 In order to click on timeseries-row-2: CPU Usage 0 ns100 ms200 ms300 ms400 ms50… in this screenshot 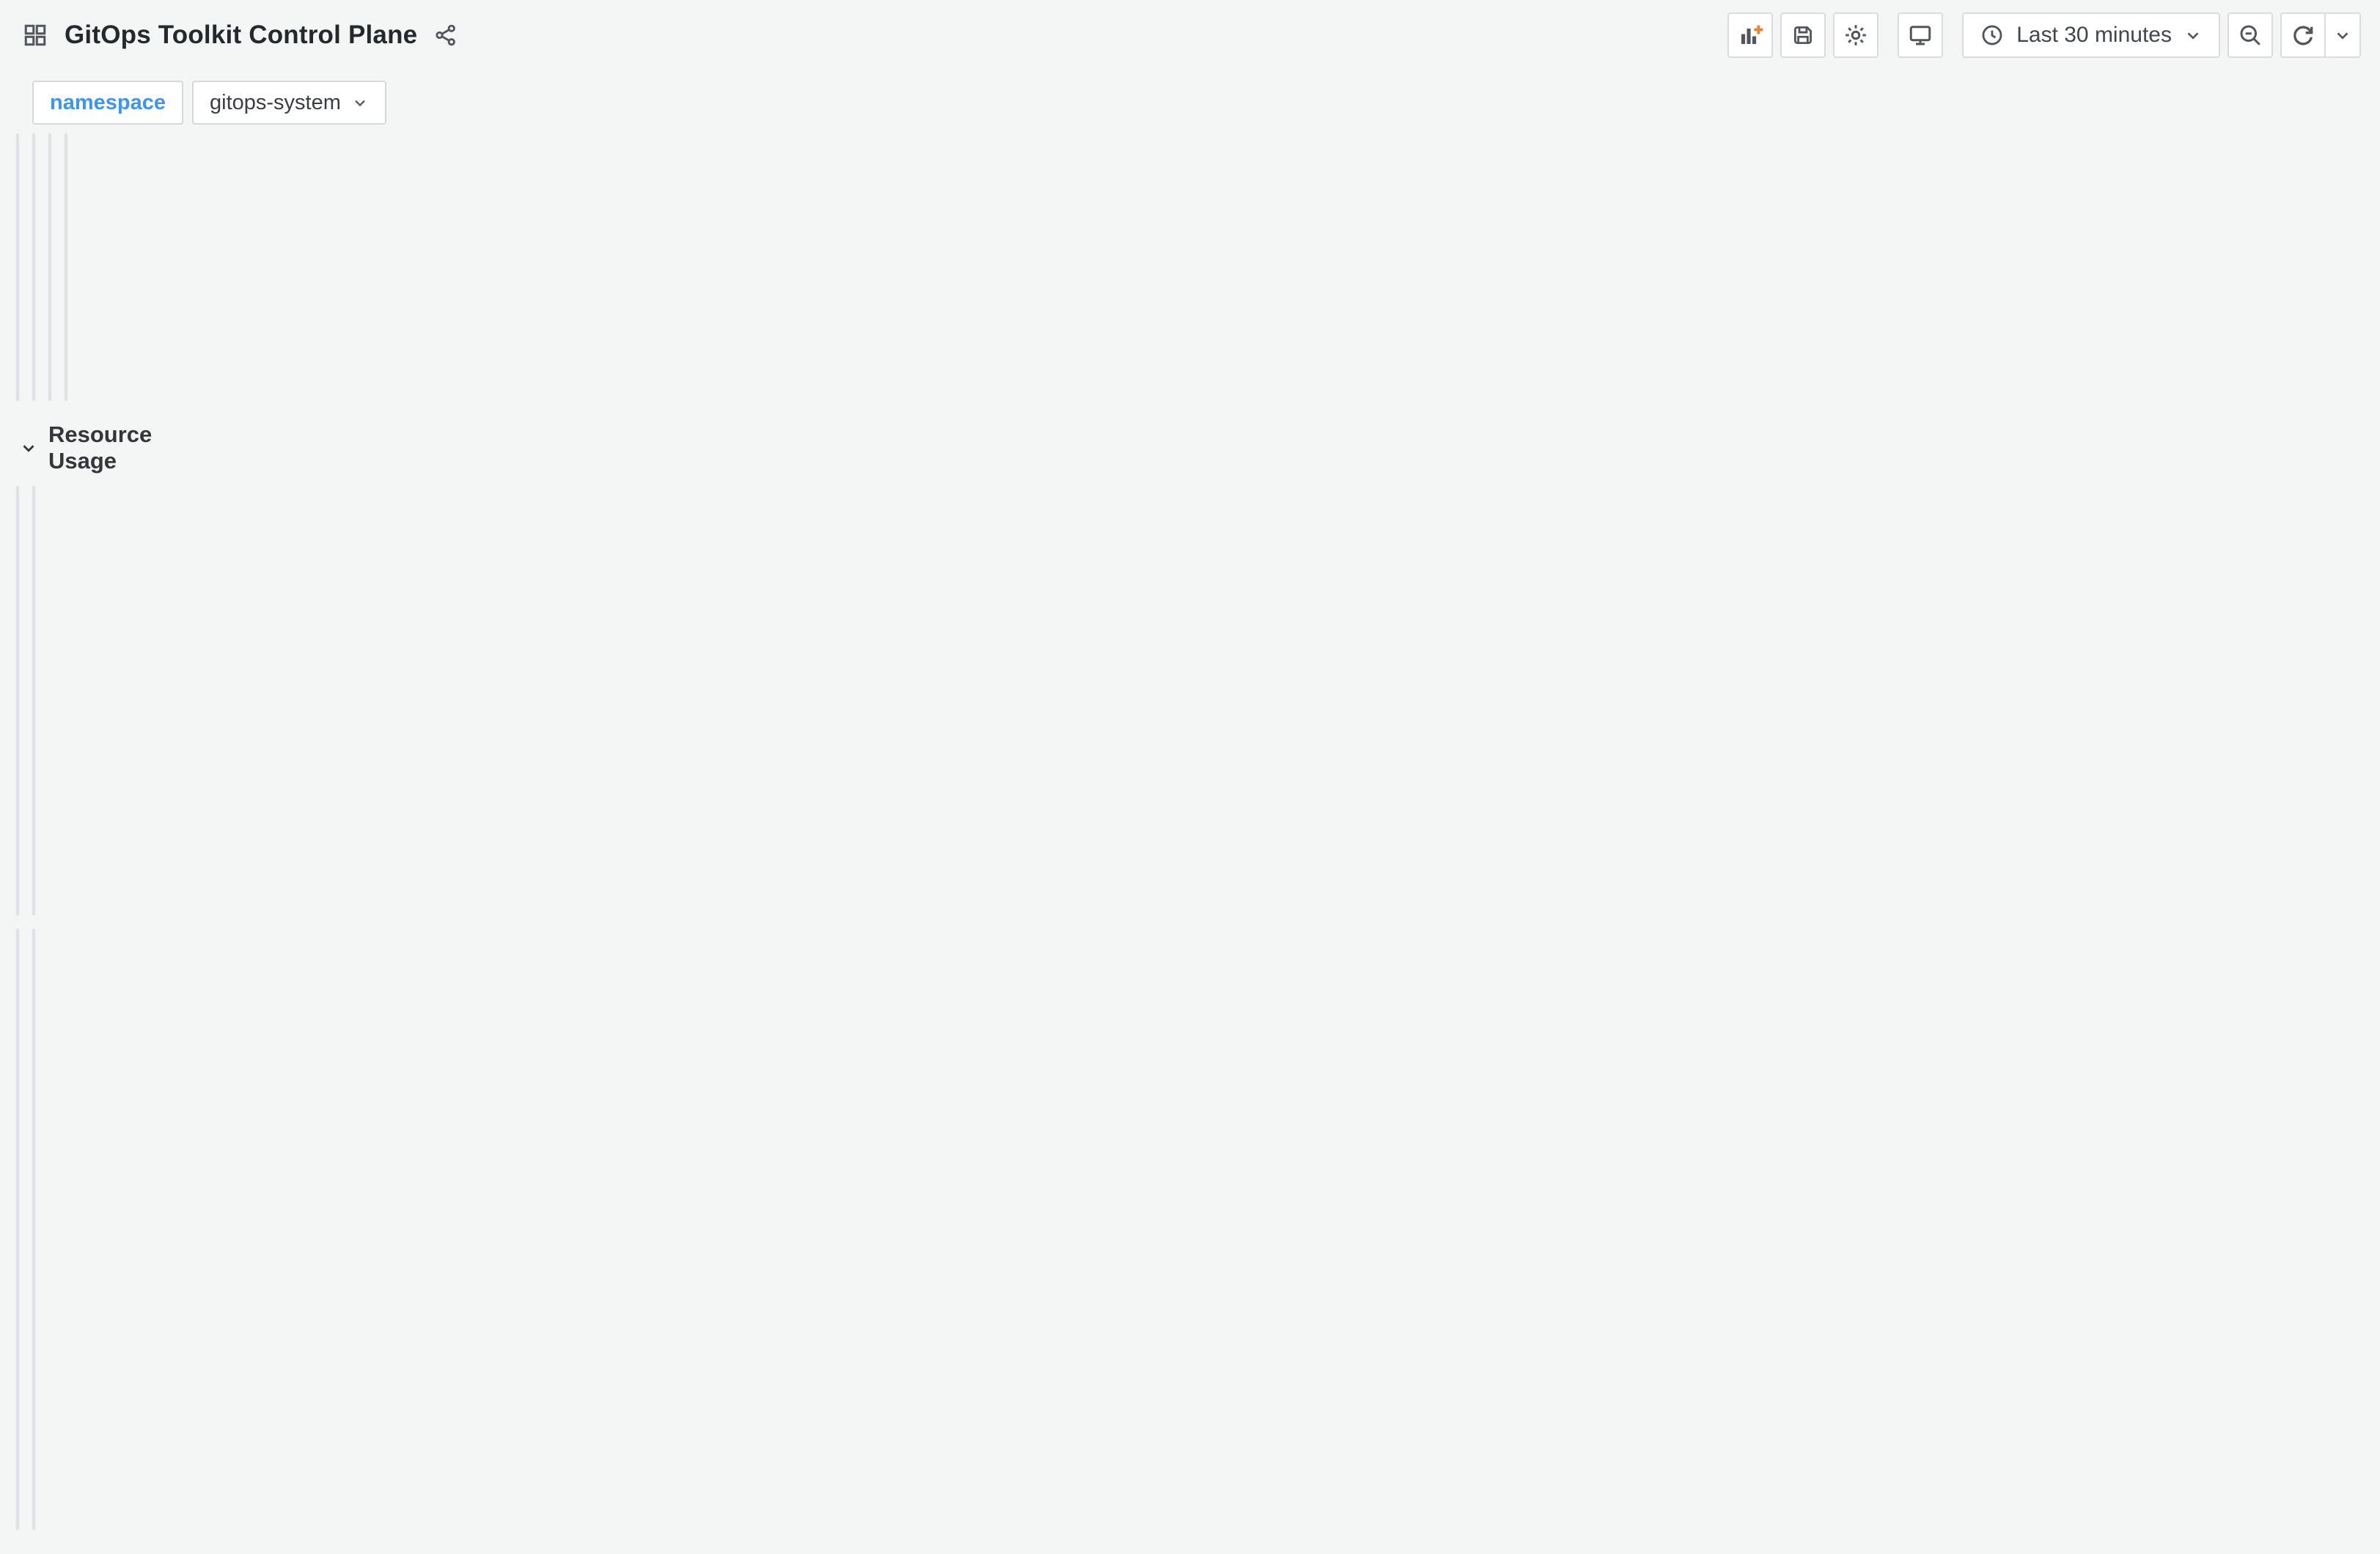, I will do `click(26, 1229)`.